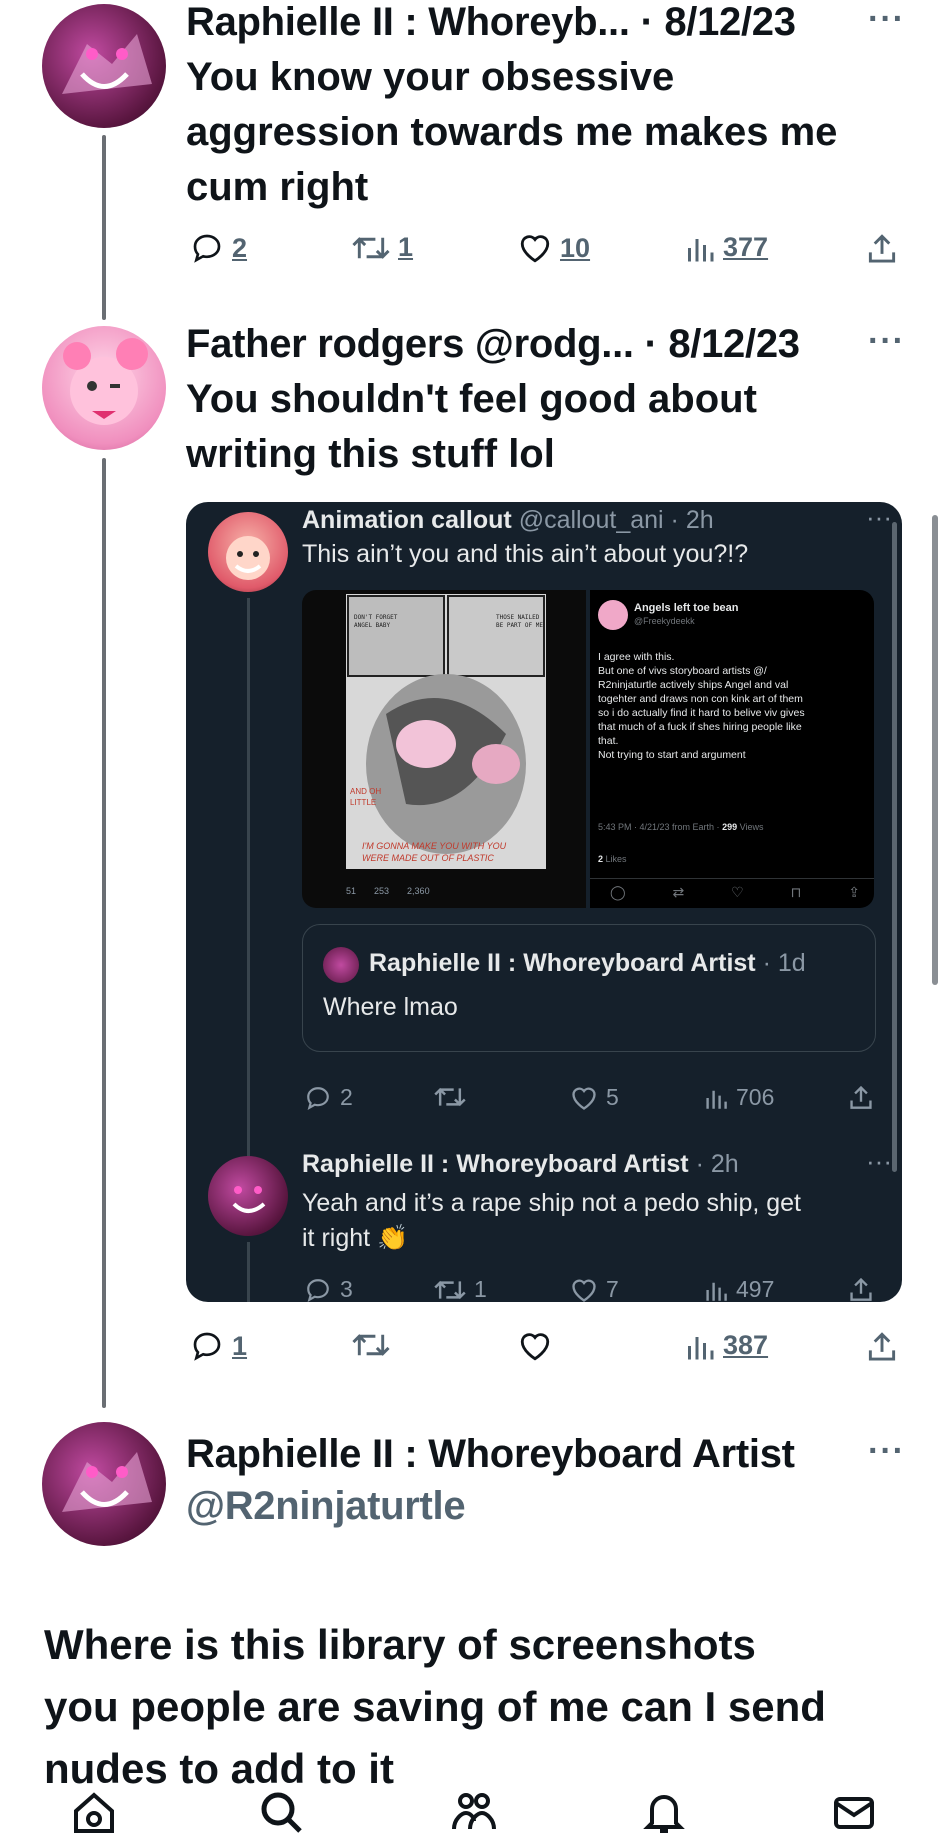  I want to click on communities-icon, so click(474, 1815).